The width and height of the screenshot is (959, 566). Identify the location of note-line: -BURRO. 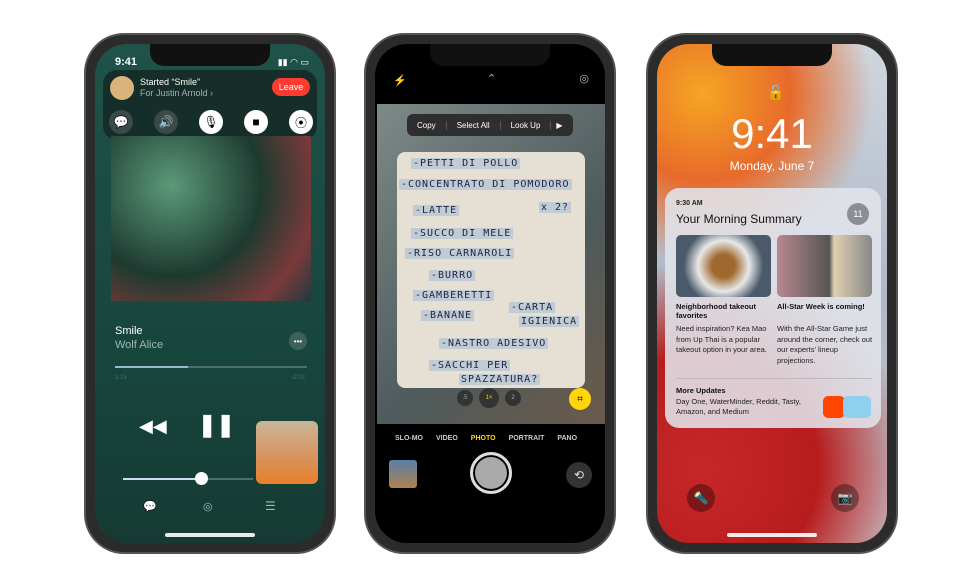
(452, 275).